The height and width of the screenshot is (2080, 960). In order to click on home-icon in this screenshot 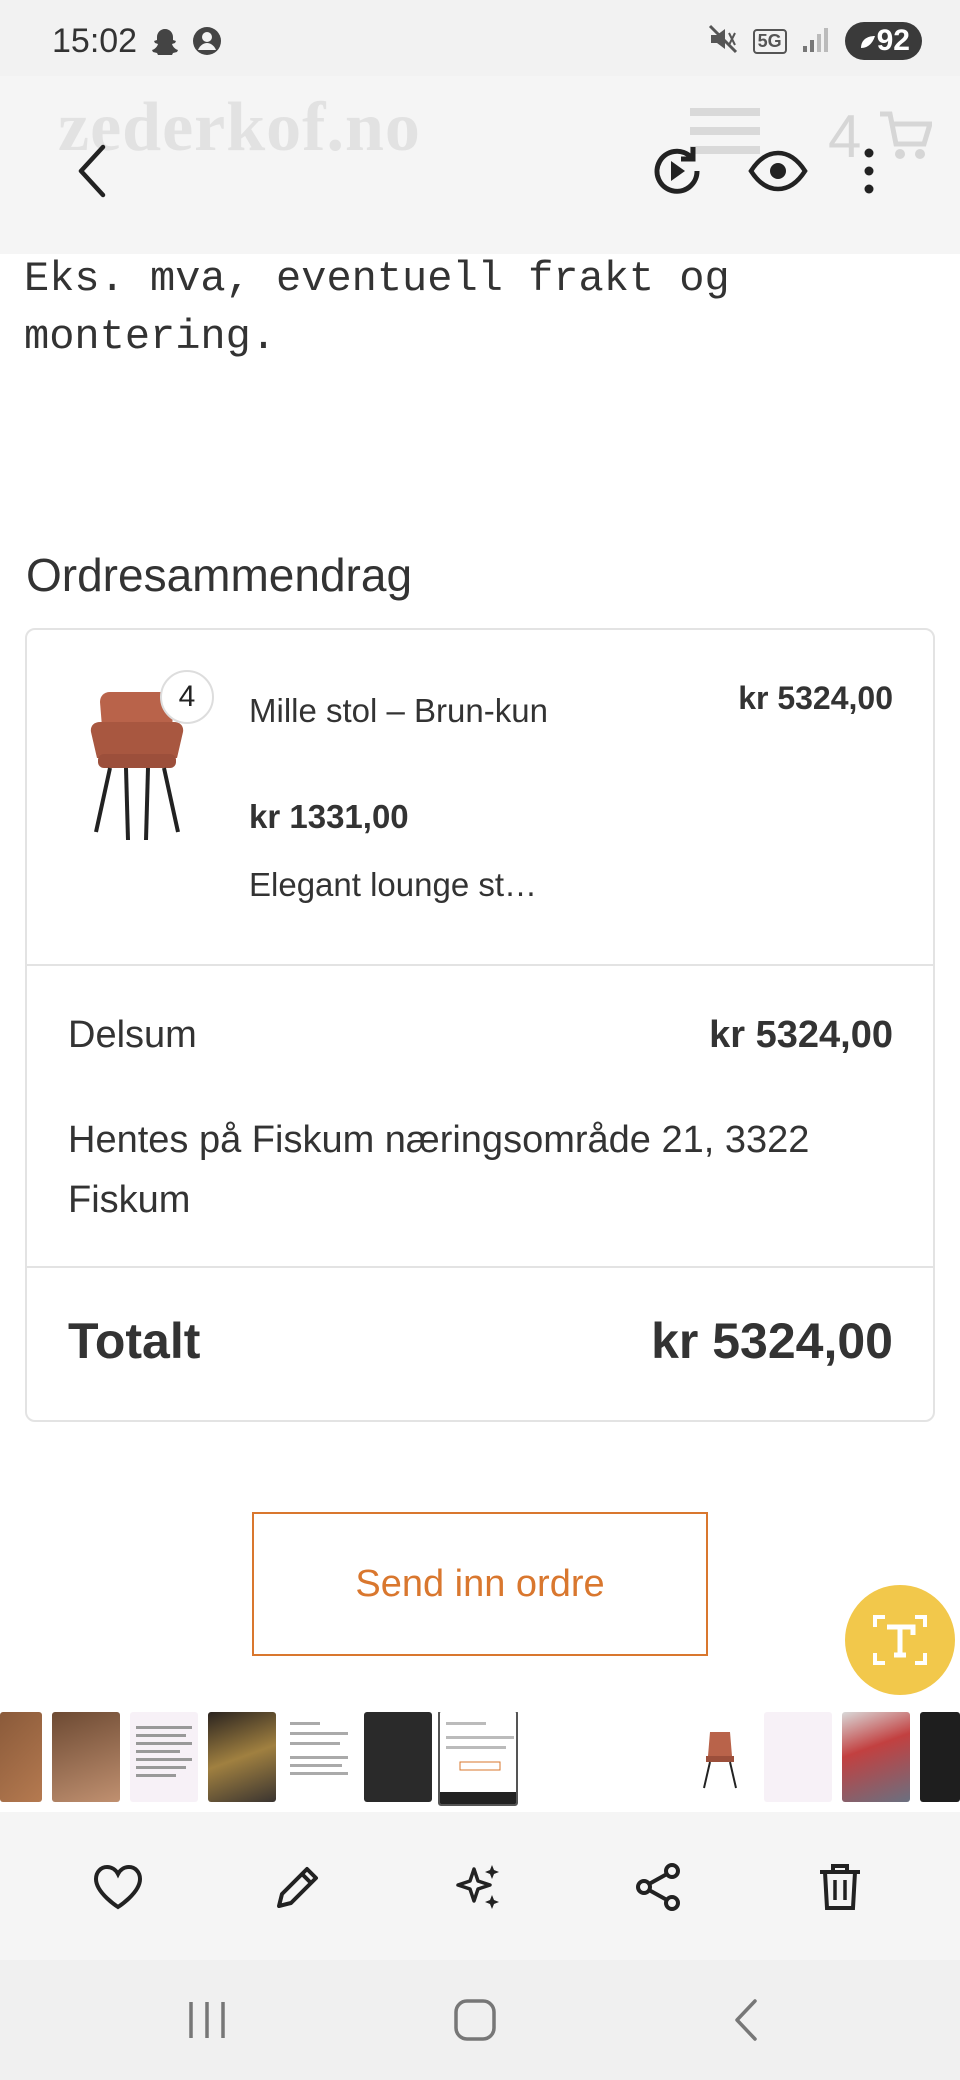, I will do `click(475, 2020)`.